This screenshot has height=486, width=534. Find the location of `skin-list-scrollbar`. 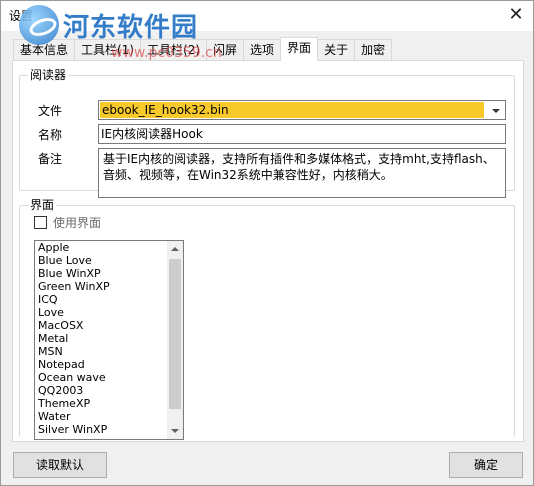

skin-list-scrollbar is located at coordinates (175, 340).